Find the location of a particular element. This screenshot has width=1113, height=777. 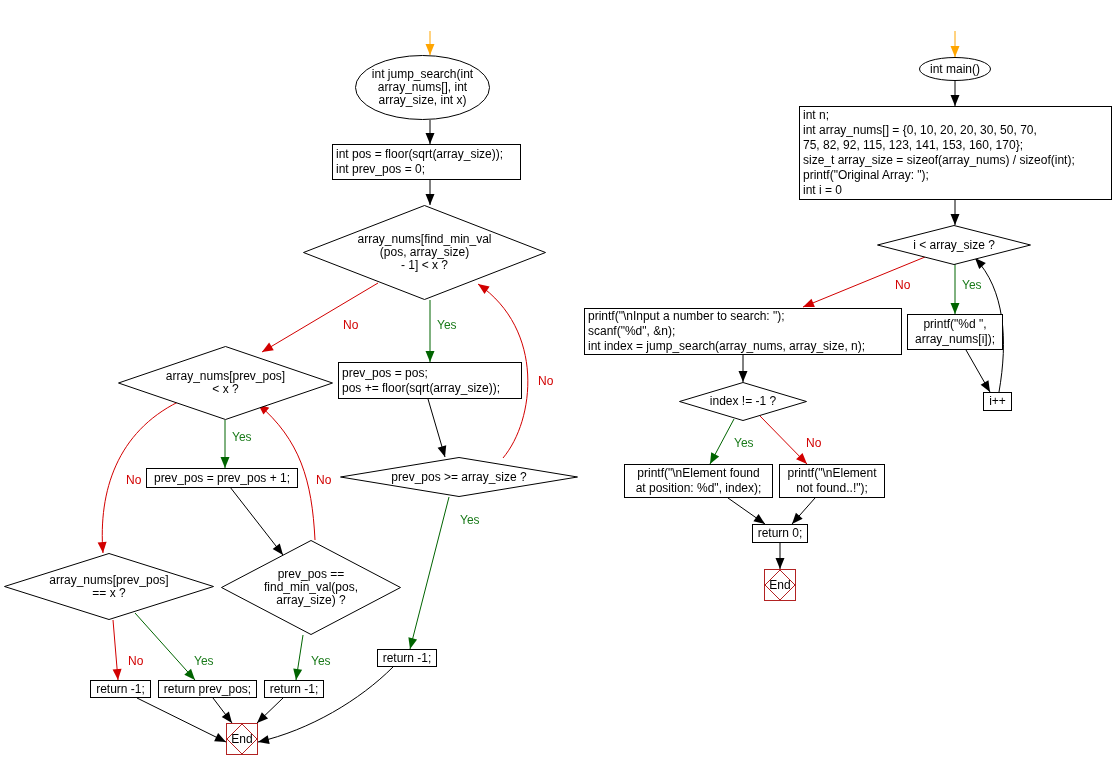

start-node: int jump_search(int array_nums[], int array_size, int x) is located at coordinates (422, 87).